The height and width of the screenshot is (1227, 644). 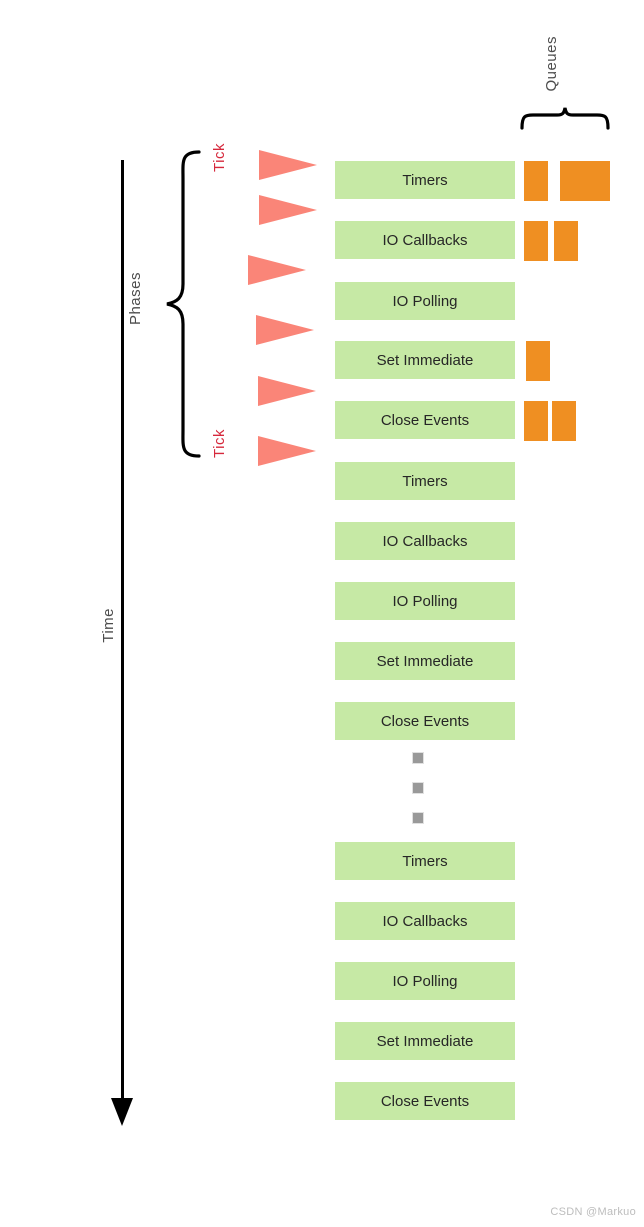 What do you see at coordinates (108, 625) in the screenshot?
I see `time-axis-label: Time` at bounding box center [108, 625].